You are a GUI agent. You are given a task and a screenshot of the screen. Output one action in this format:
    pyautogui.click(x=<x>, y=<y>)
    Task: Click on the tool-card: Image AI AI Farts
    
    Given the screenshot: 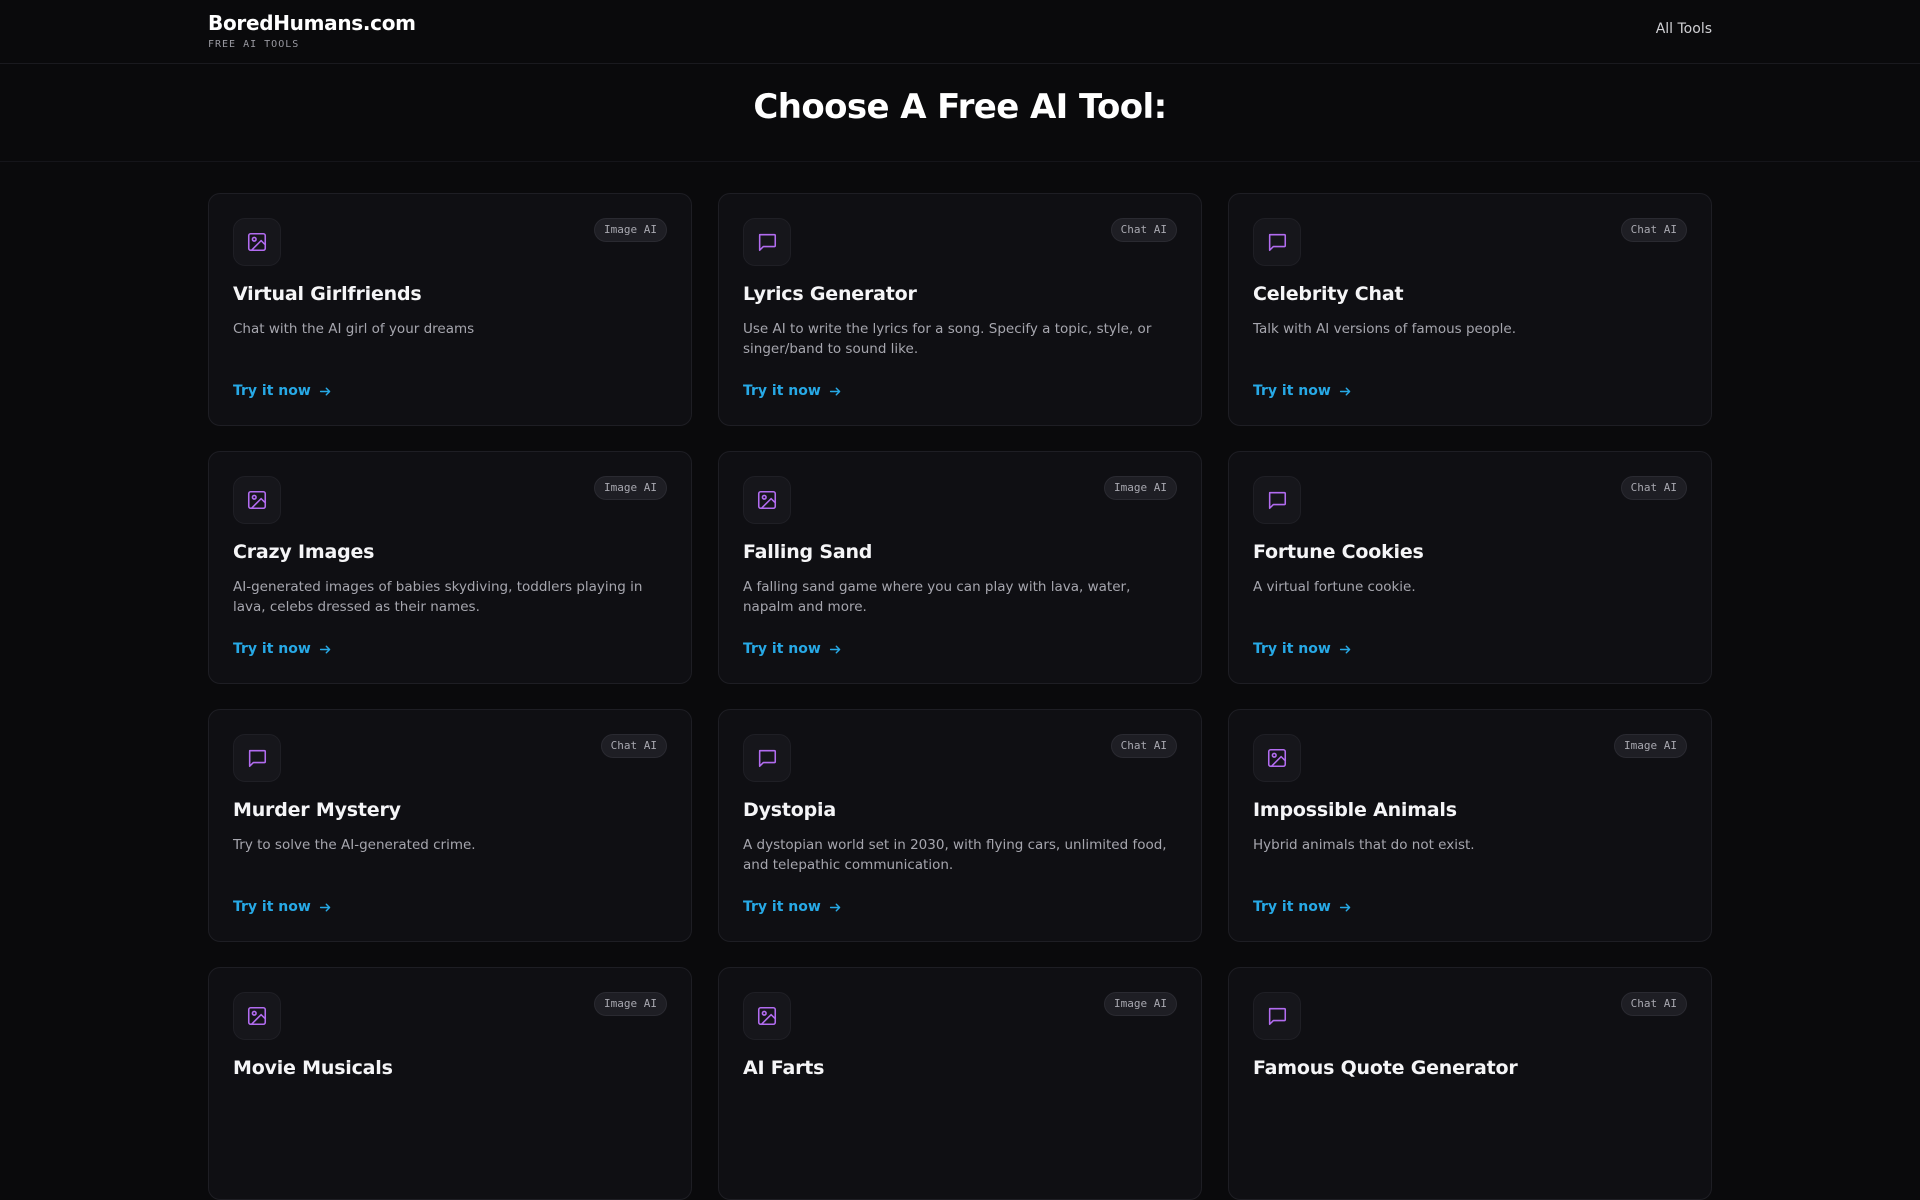 What is the action you would take?
    pyautogui.click(x=960, y=1083)
    